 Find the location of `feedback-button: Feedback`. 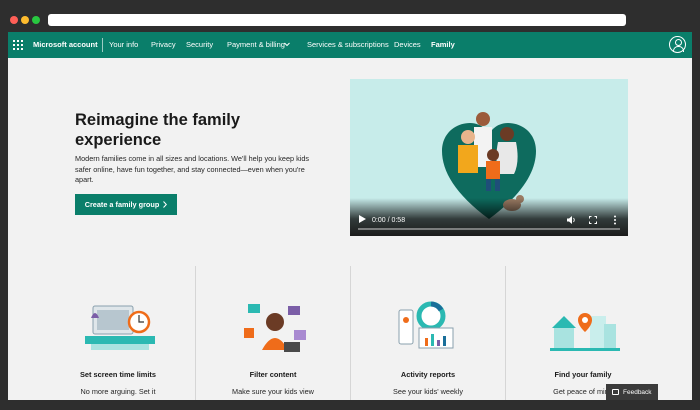

feedback-button: Feedback is located at coordinates (632, 392).